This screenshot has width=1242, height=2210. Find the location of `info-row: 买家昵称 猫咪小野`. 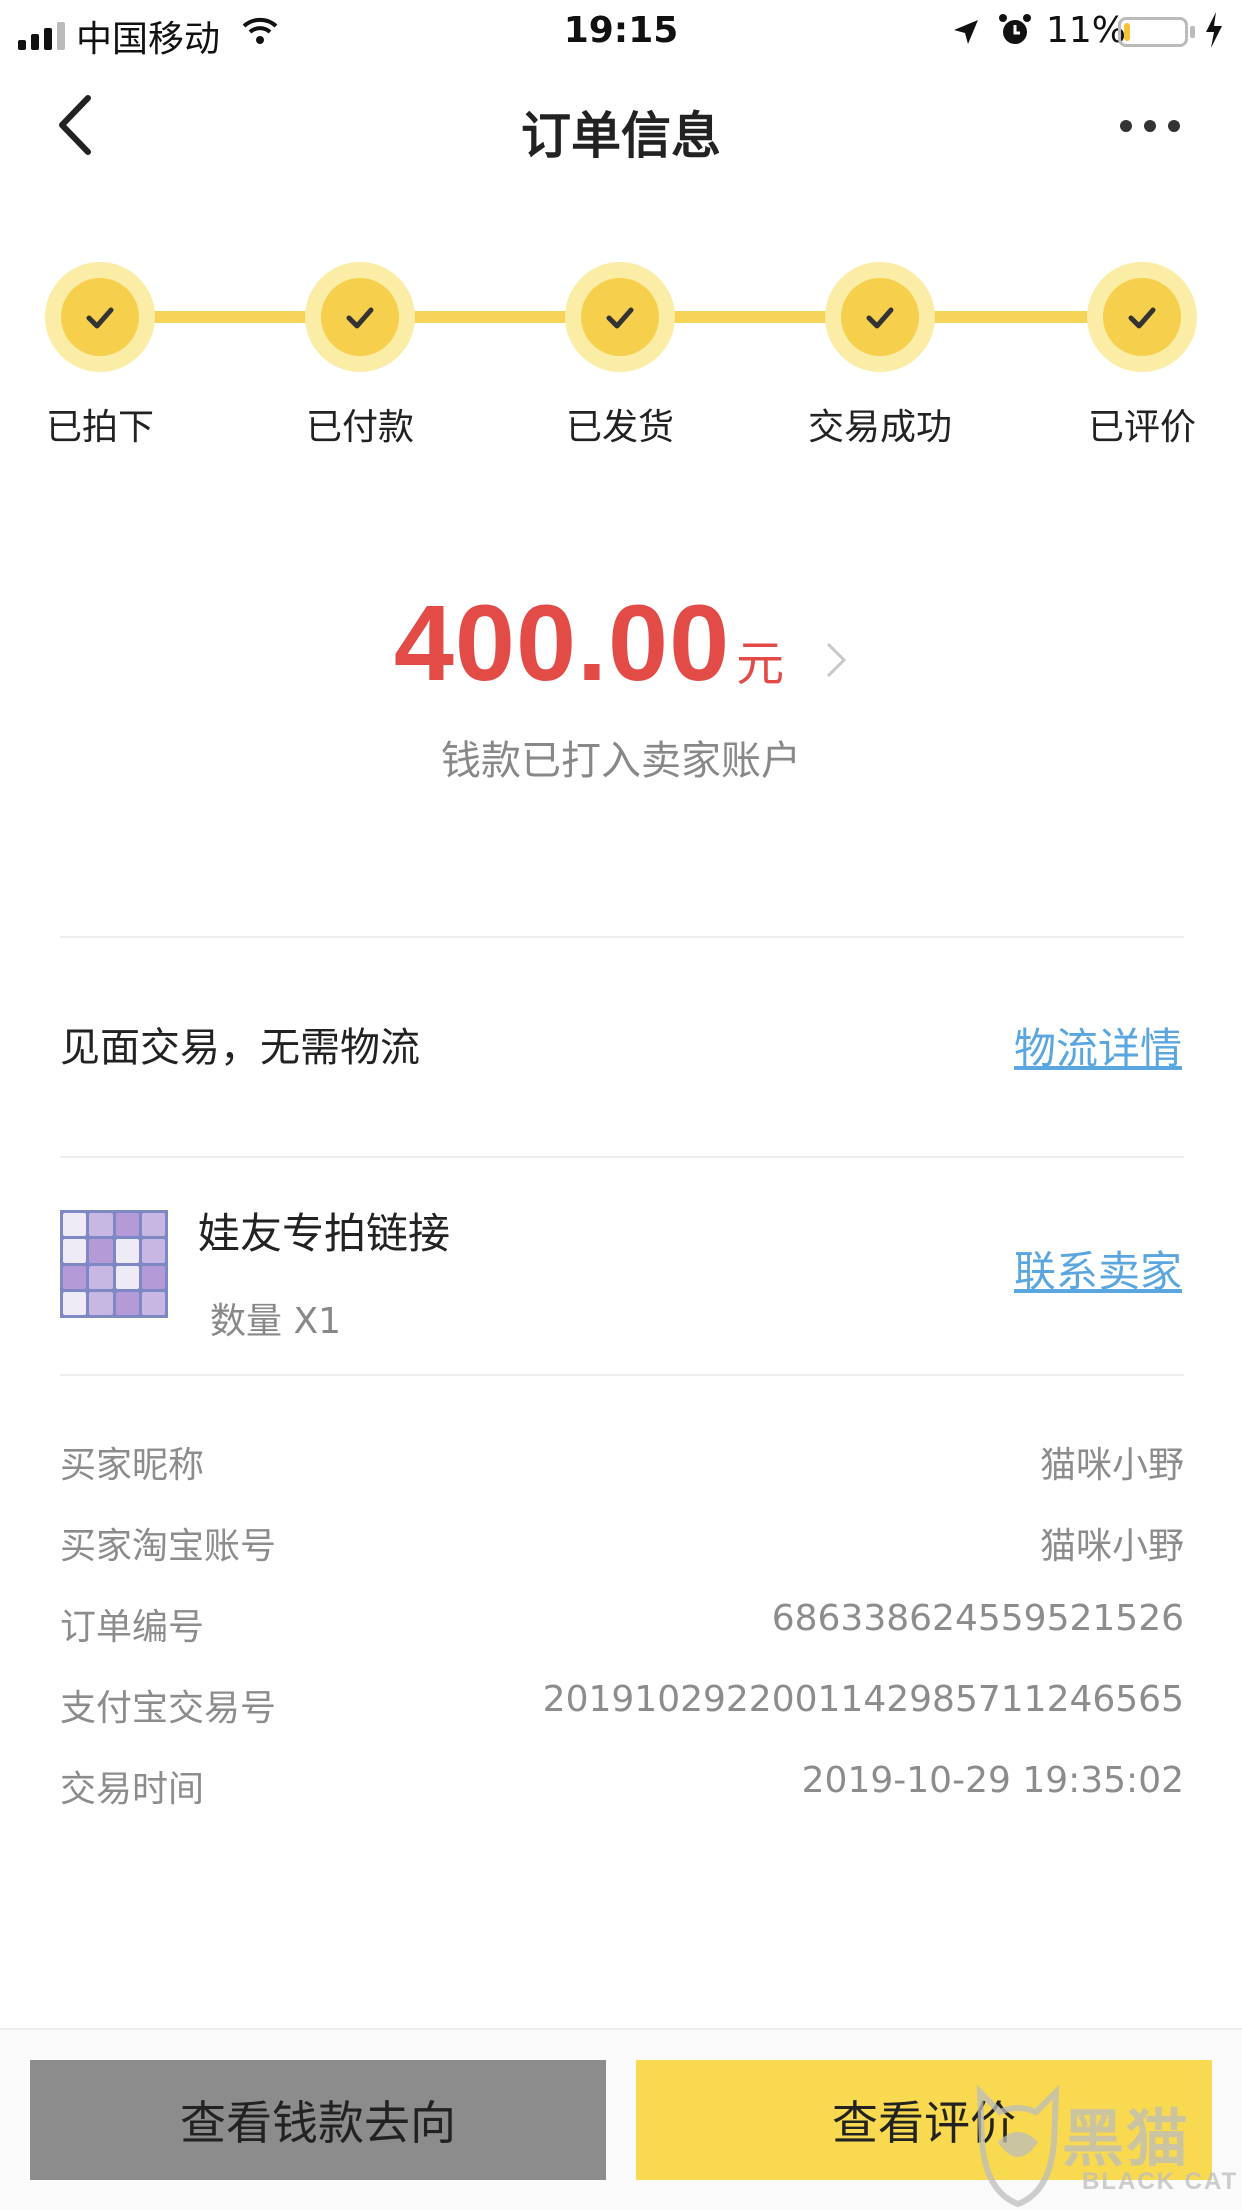

info-row: 买家昵称 猫咪小野 is located at coordinates (622, 1466).